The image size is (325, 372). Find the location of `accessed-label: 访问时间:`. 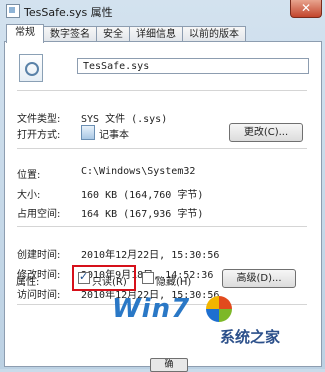

accessed-label: 访问时间: is located at coordinates (39, 295).